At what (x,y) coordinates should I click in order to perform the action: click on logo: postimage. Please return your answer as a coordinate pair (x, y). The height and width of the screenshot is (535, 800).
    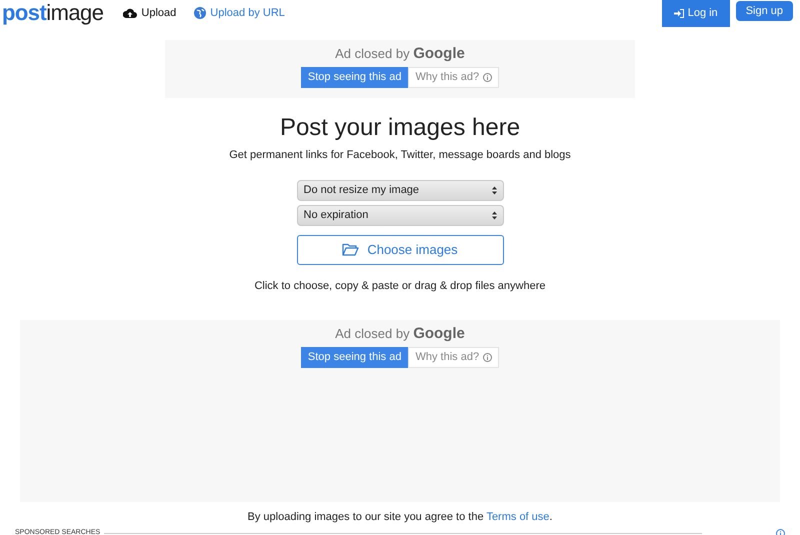
    Looking at the image, I should click on (53, 13).